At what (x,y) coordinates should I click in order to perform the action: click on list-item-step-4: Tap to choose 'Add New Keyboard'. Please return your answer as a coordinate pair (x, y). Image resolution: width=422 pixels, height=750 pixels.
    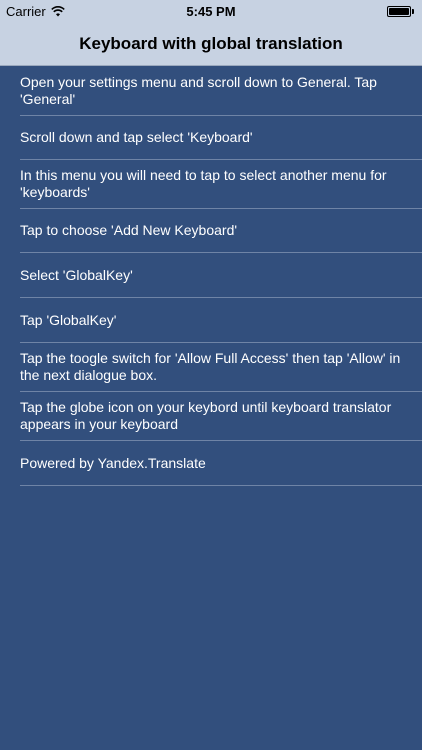
    Looking at the image, I should click on (221, 231).